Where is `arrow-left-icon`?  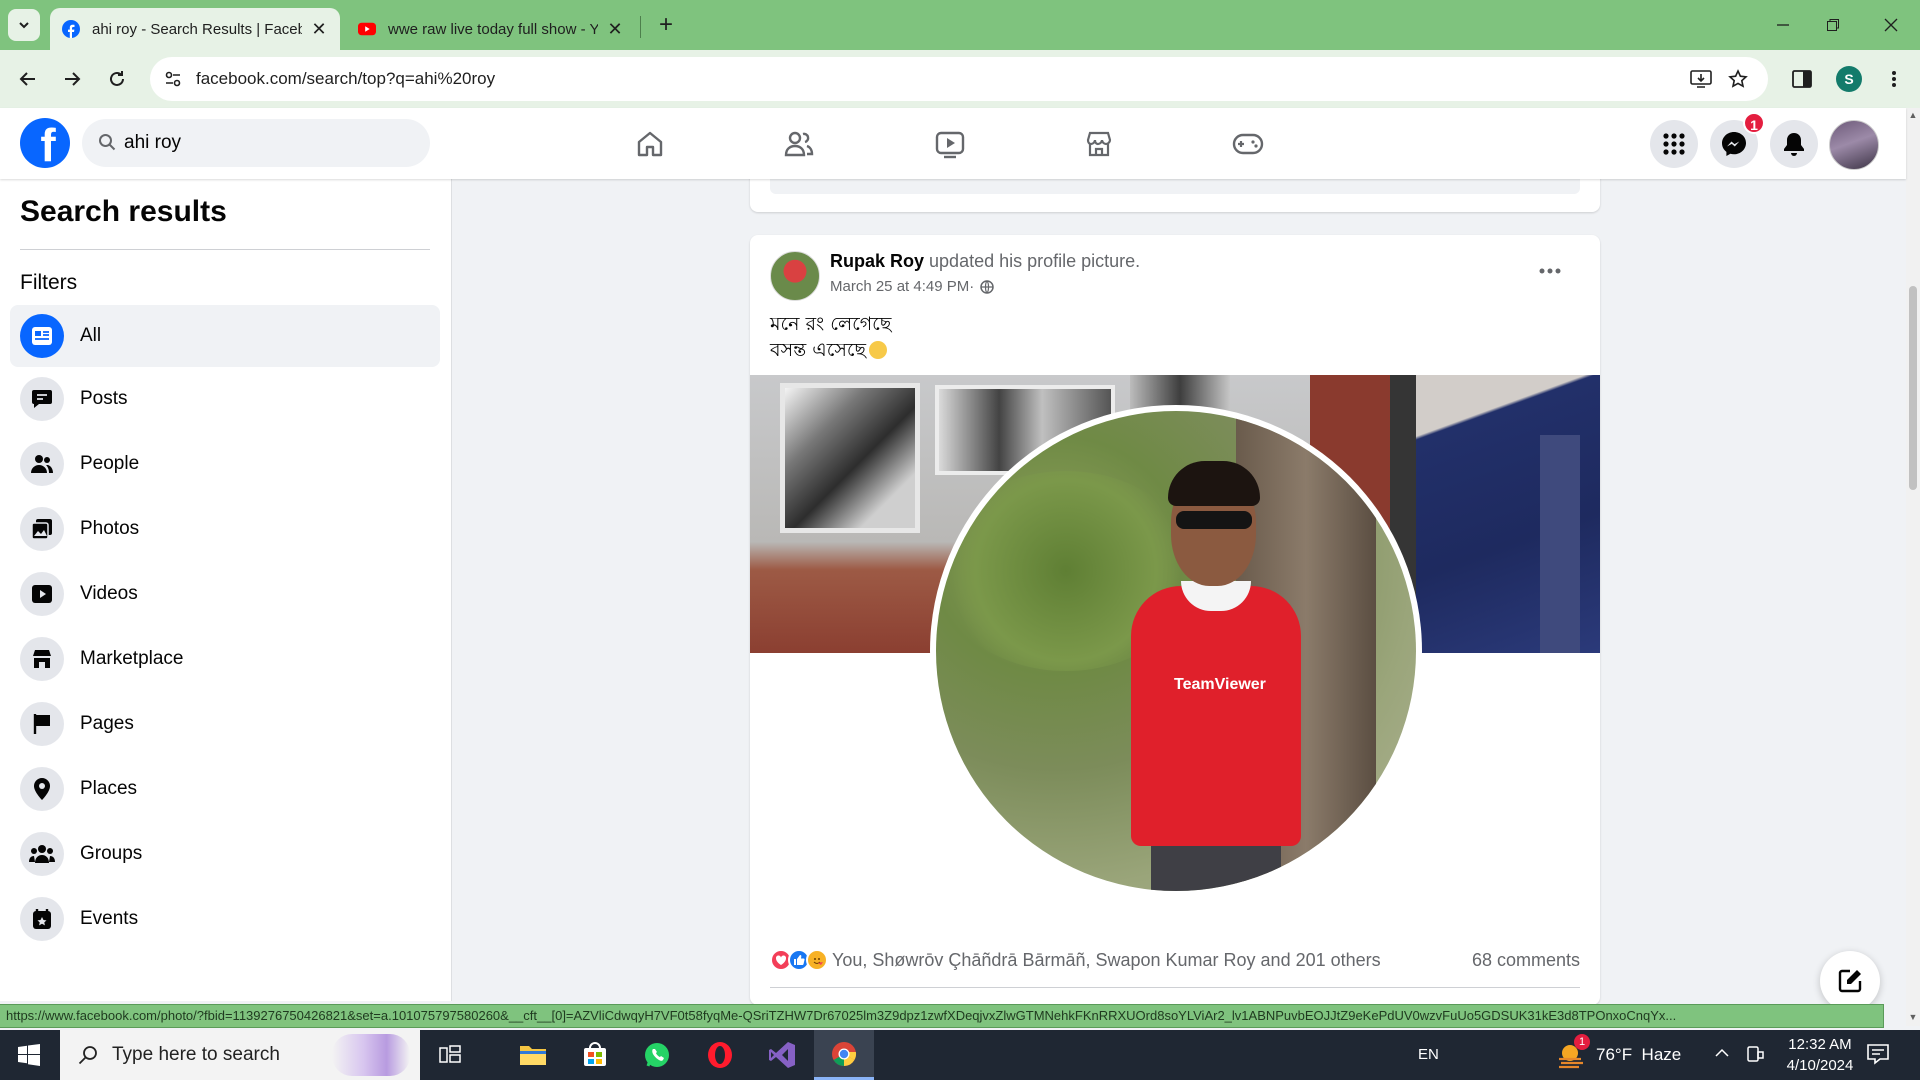 arrow-left-icon is located at coordinates (27, 79).